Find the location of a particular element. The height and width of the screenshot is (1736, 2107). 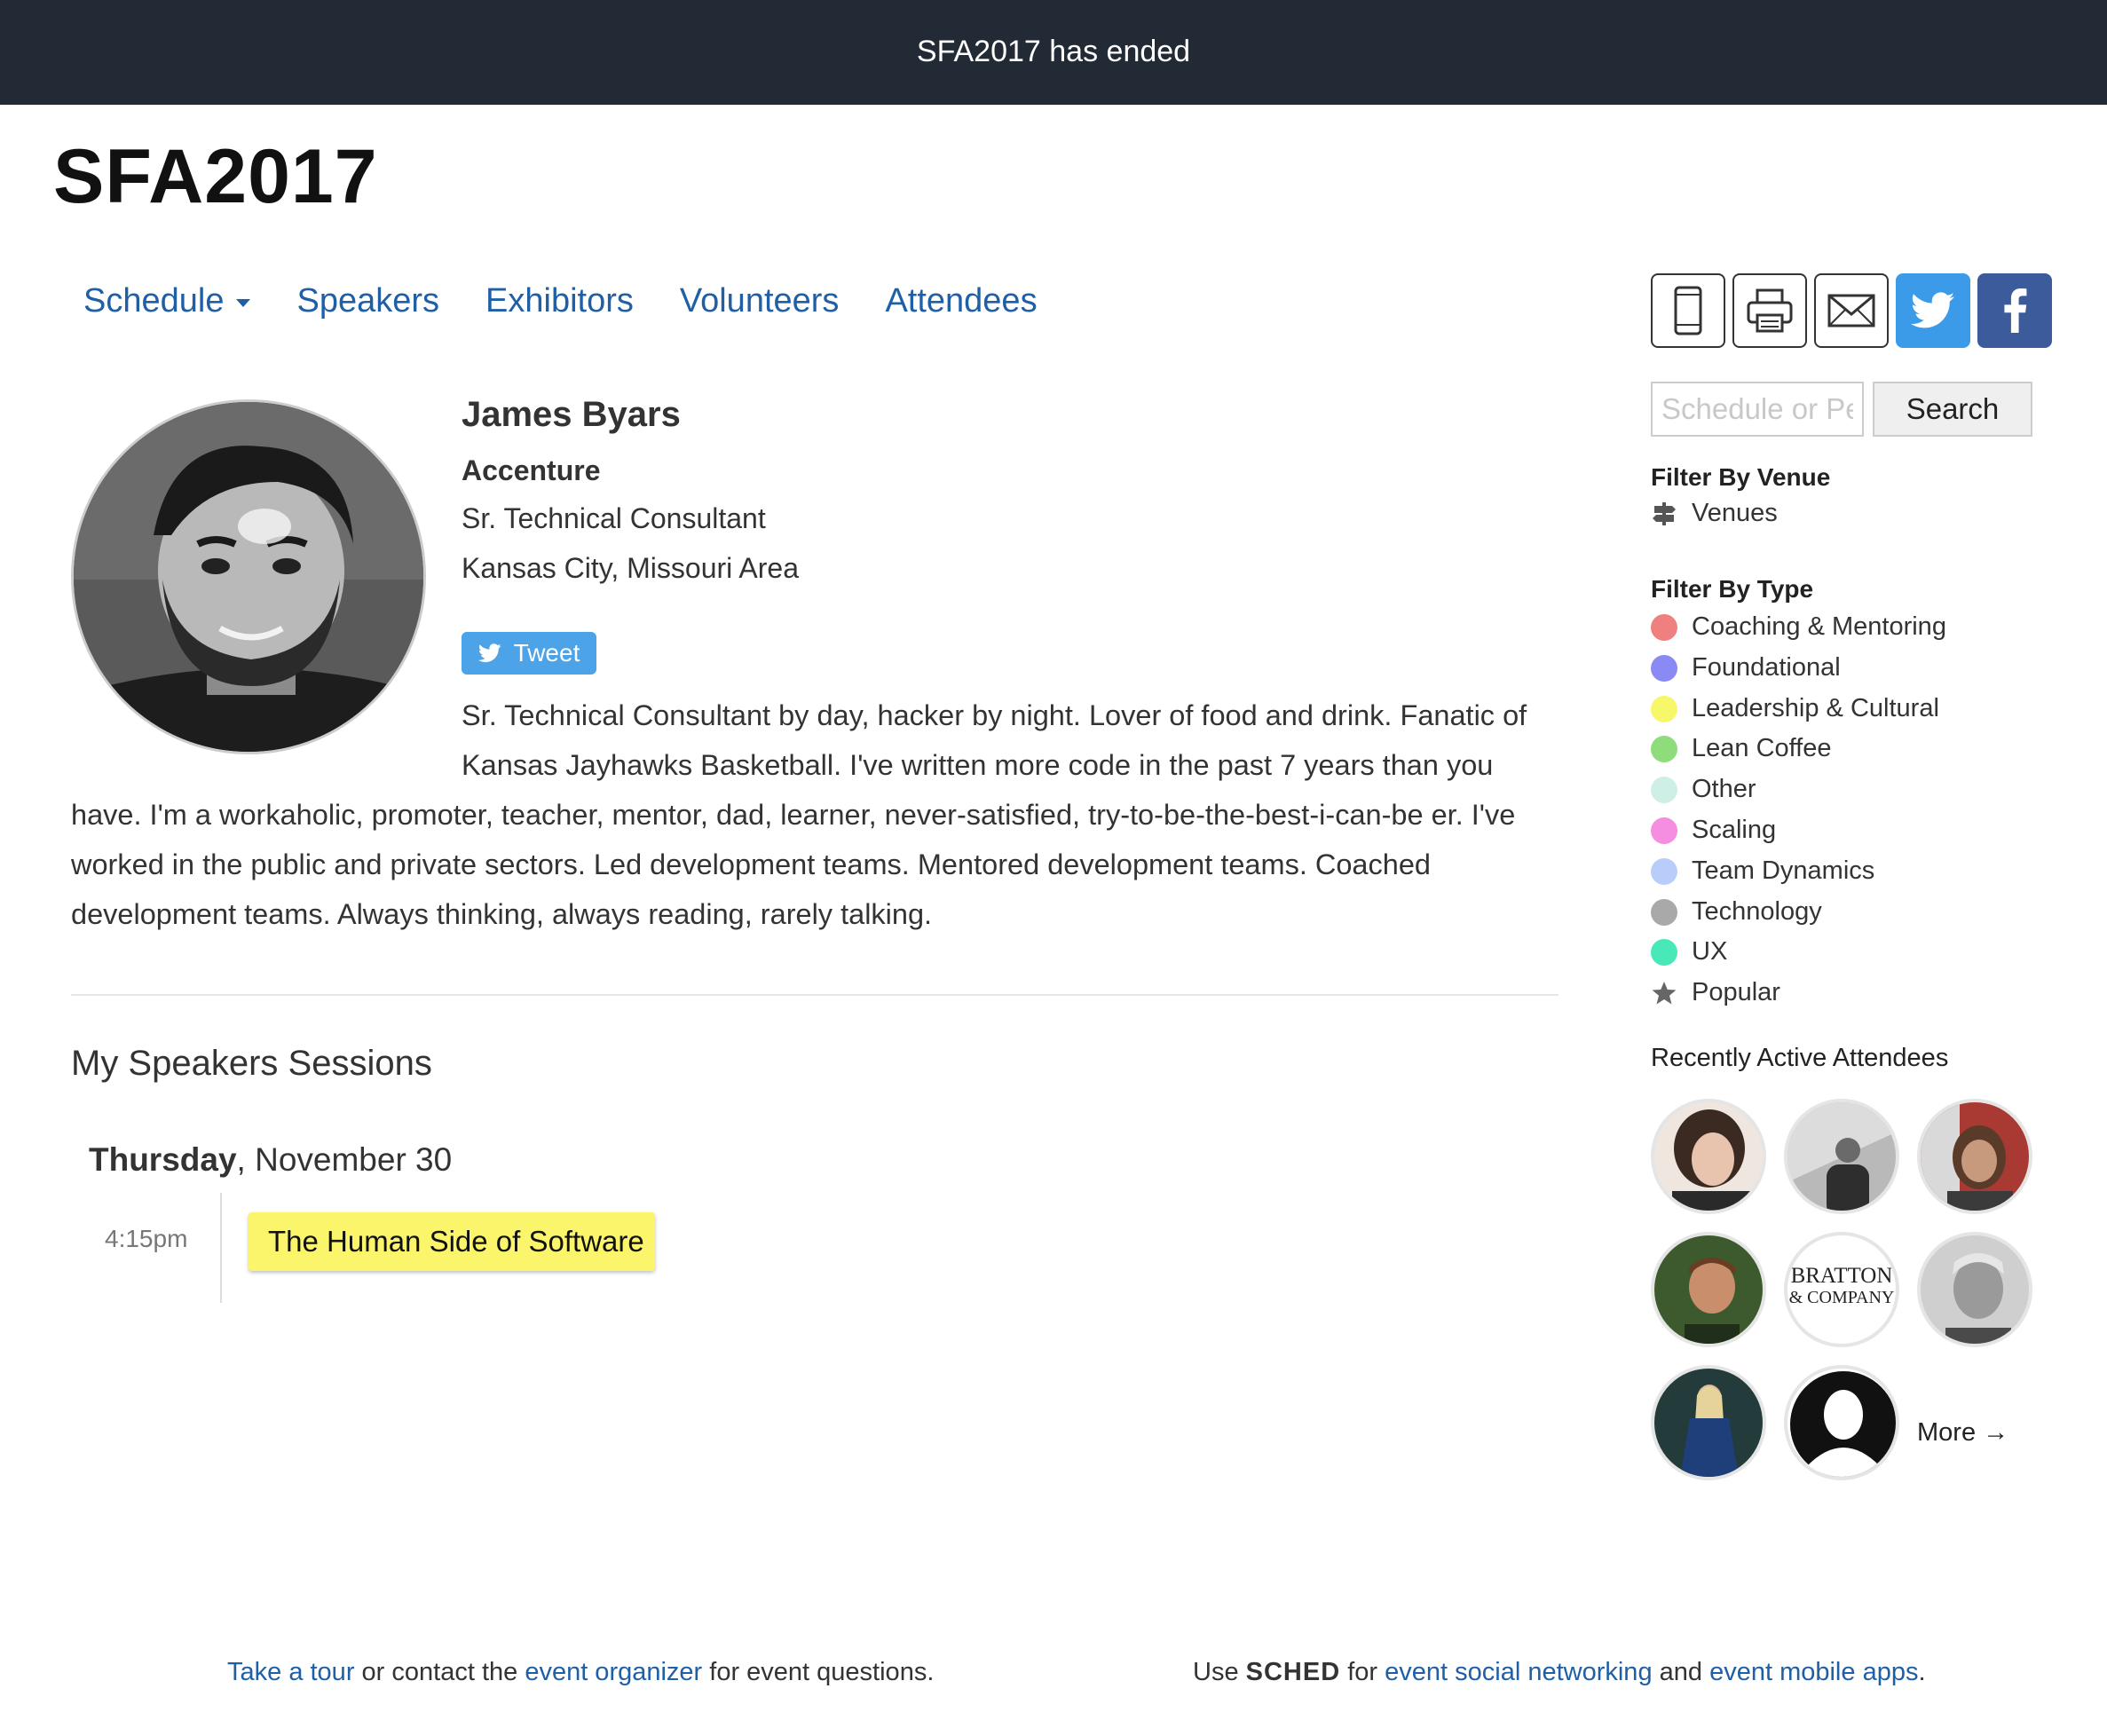

session-day-name: Thursday is located at coordinates (163, 1159).